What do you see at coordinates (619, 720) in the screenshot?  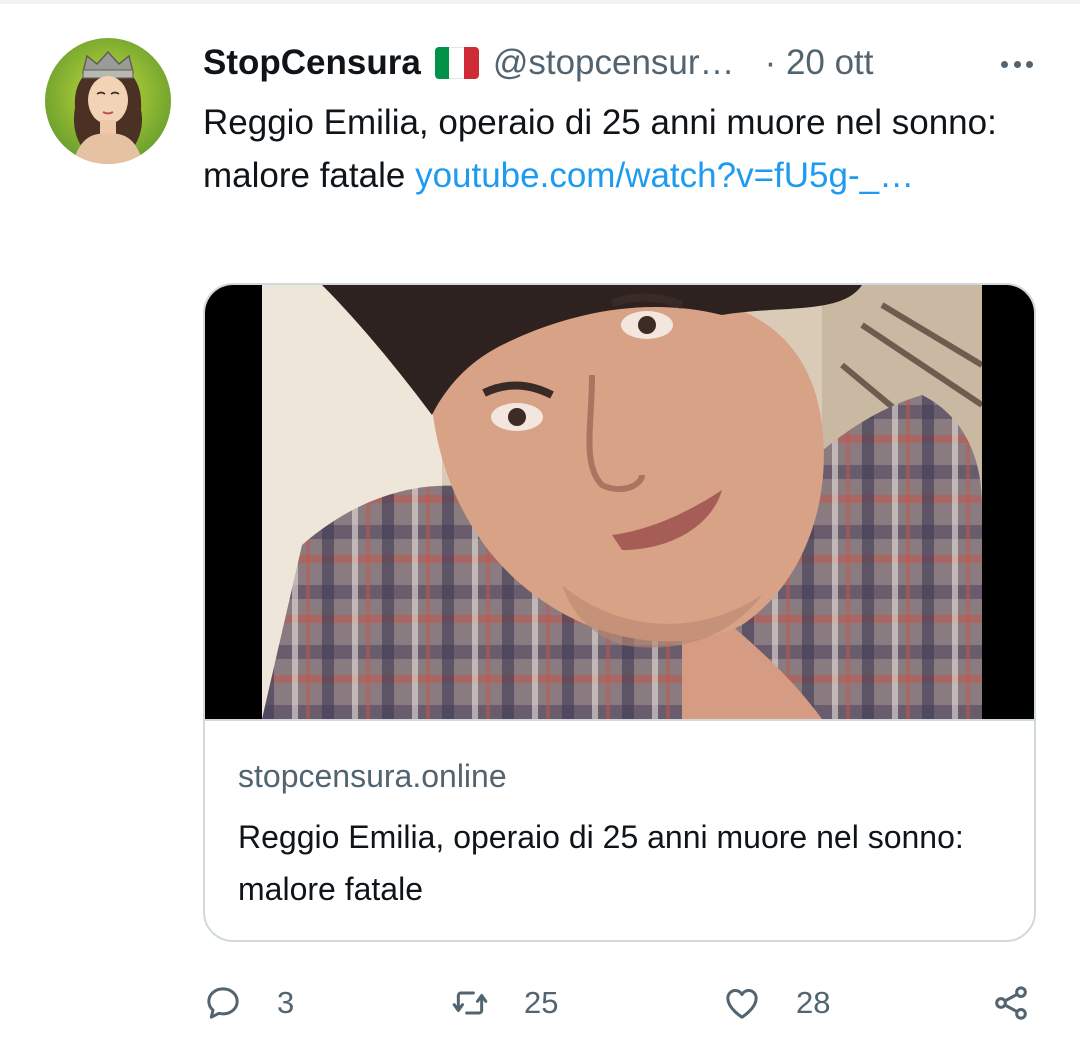 I see `card-divider` at bounding box center [619, 720].